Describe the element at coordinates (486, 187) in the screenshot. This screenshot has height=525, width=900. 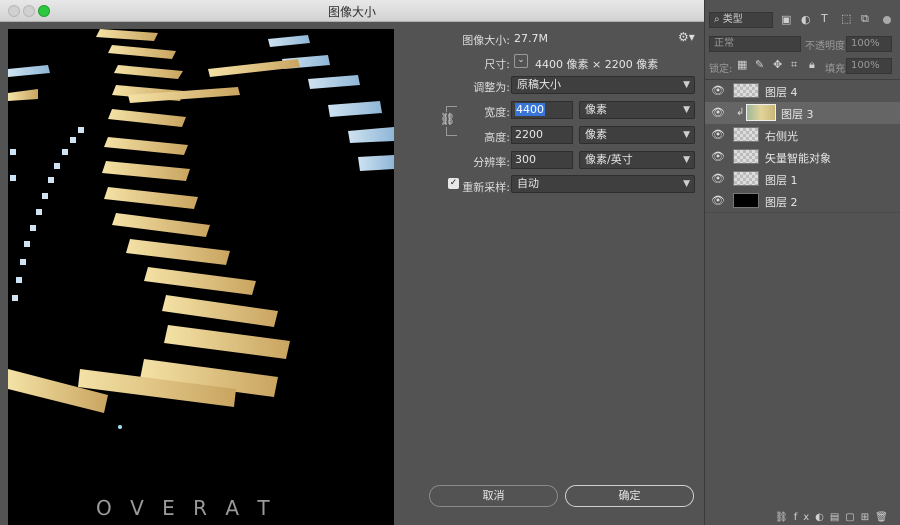
I see `resample-label: 重新采样:` at that location.